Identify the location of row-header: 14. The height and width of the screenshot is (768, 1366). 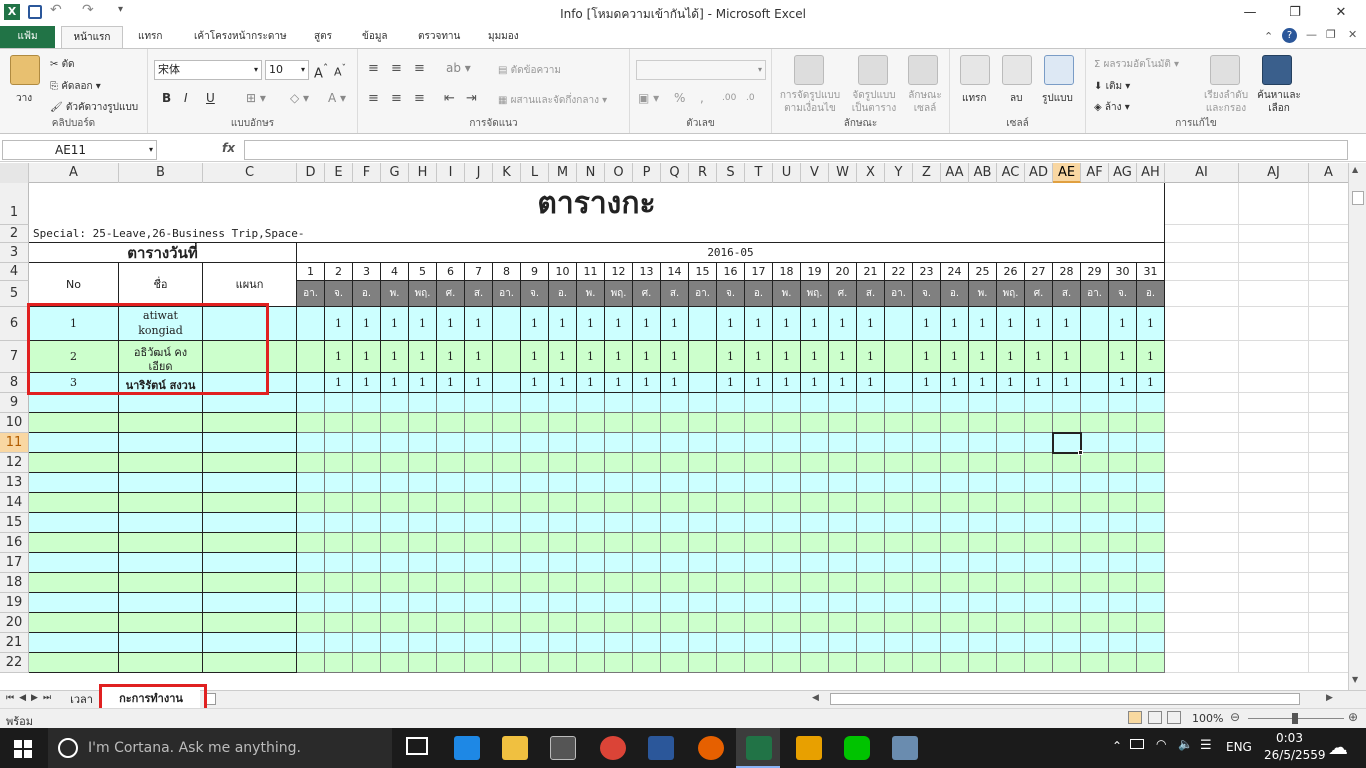
(14, 503).